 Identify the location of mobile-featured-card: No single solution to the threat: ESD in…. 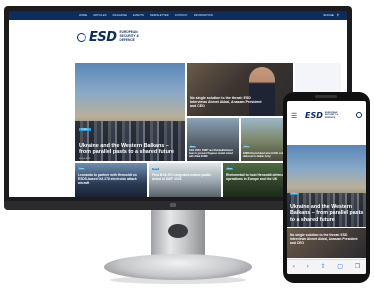
(326, 243).